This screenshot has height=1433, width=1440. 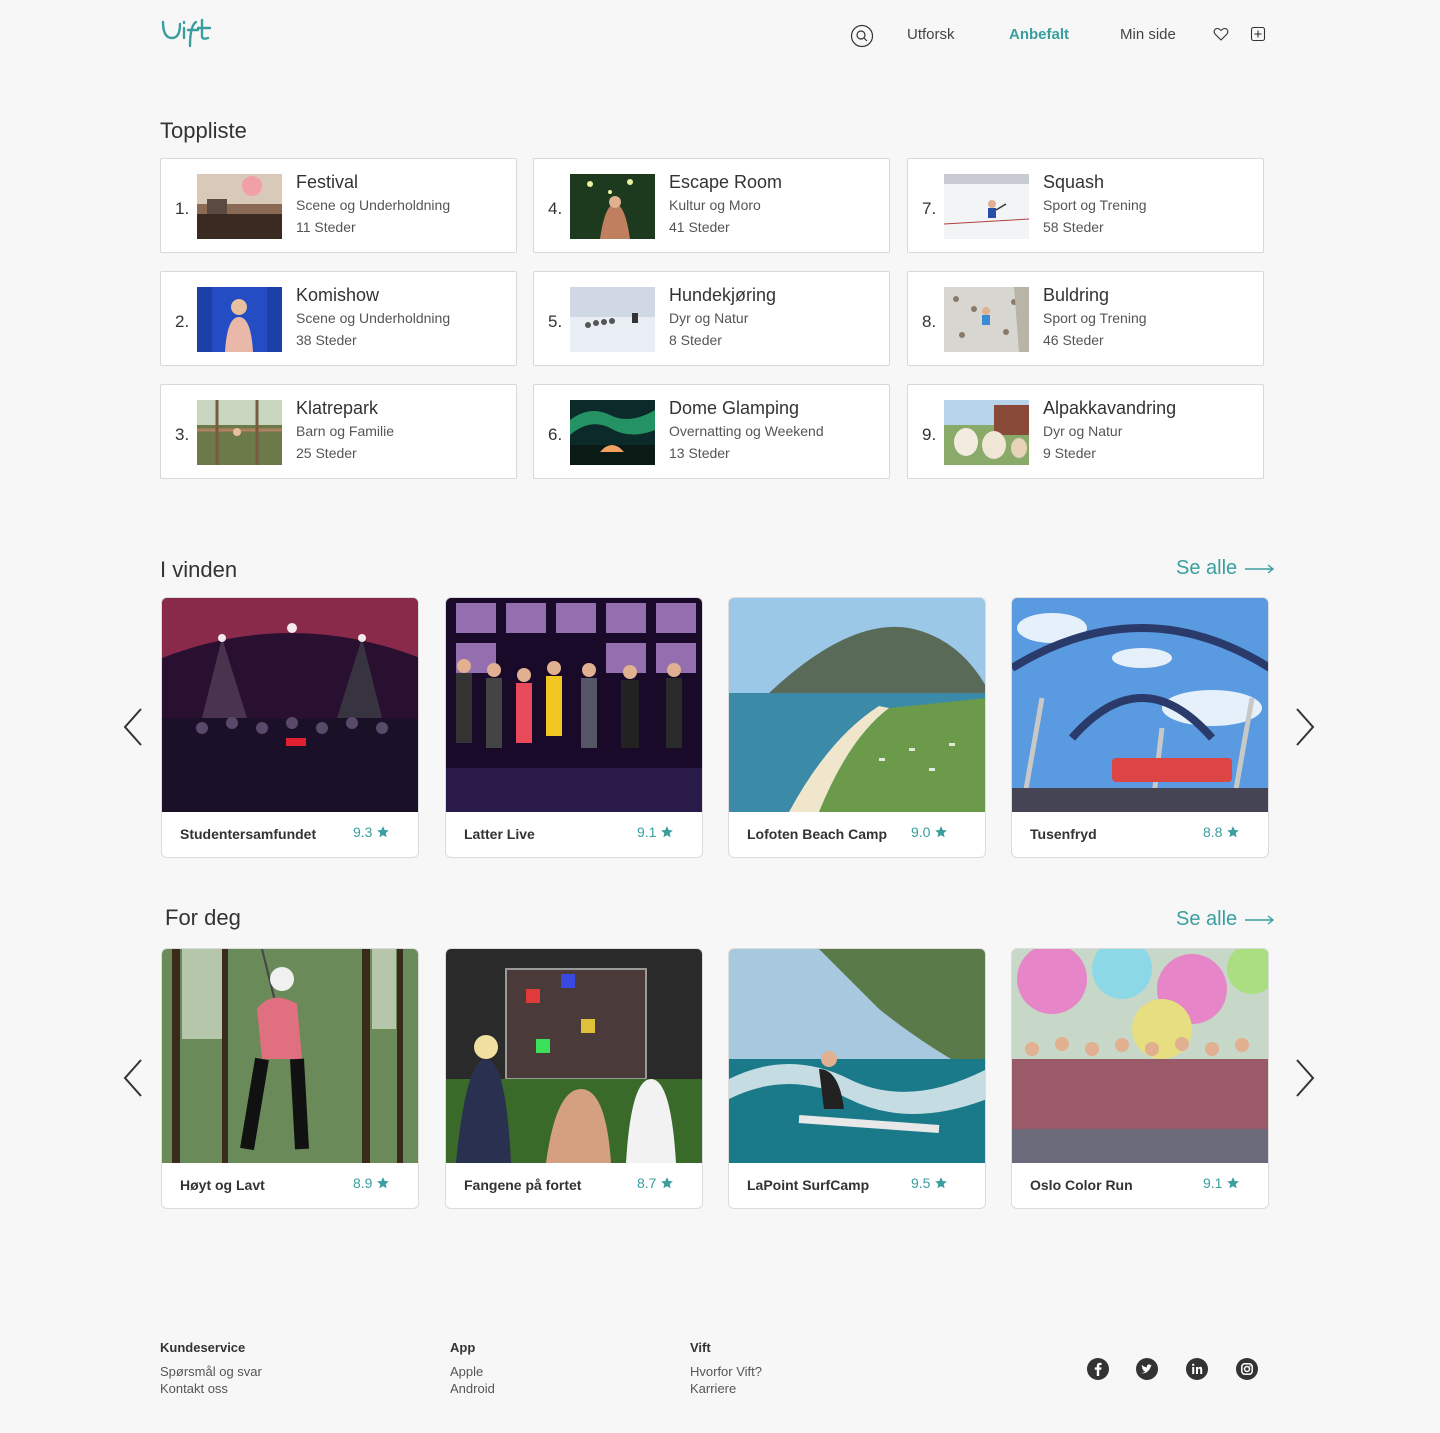 I want to click on activity-rating: 9.1, so click(x=1221, y=1183).